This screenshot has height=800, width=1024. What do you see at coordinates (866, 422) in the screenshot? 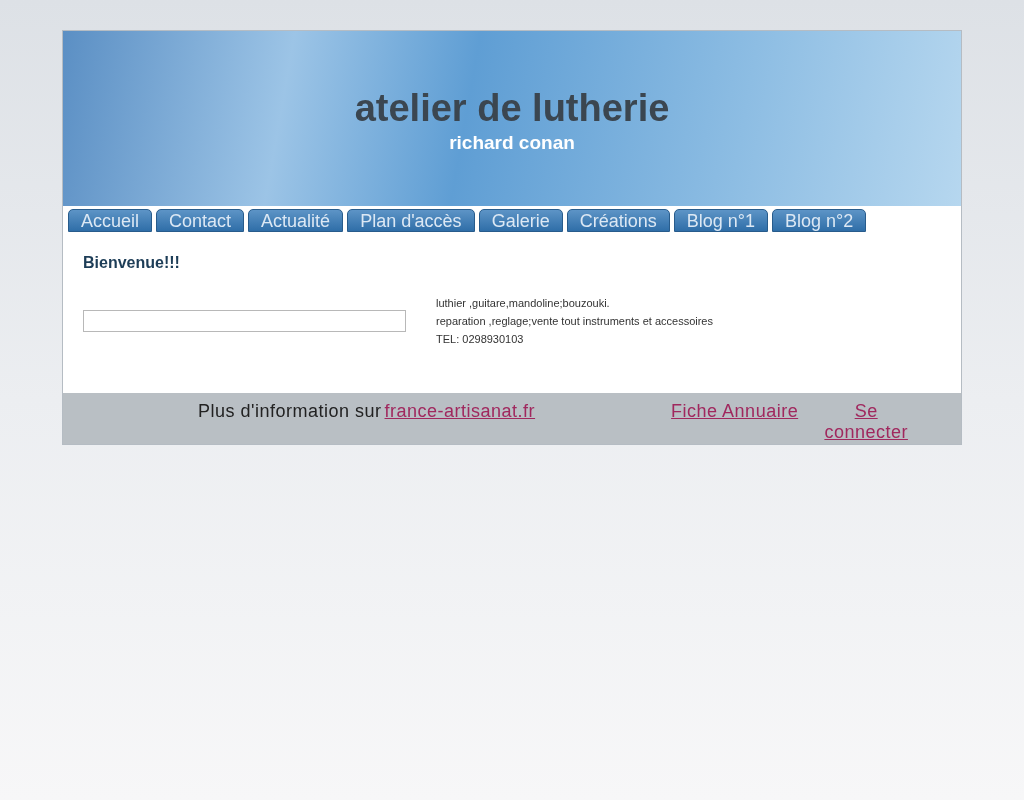
I see `footer-link: Se connecter` at bounding box center [866, 422].